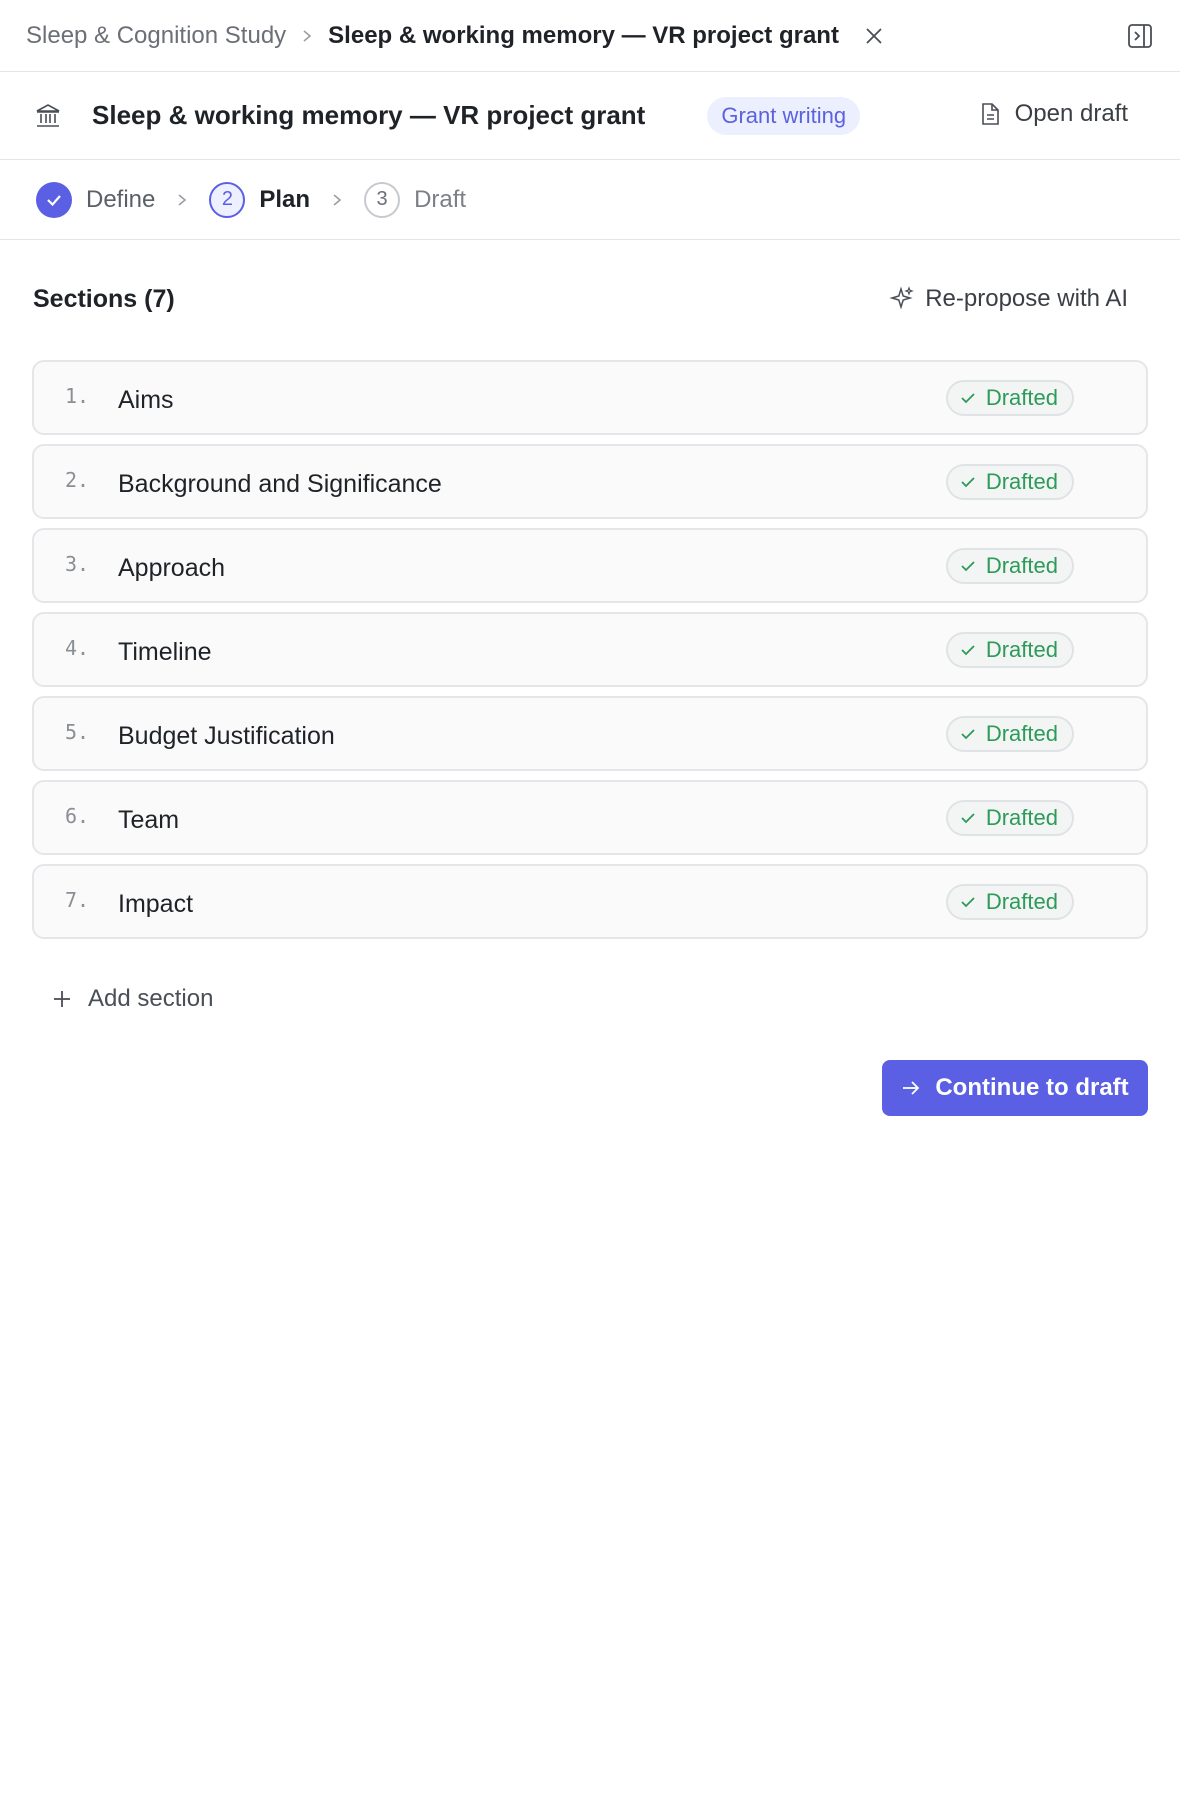 The width and height of the screenshot is (1180, 1800). I want to click on step-label: Draft, so click(440, 199).